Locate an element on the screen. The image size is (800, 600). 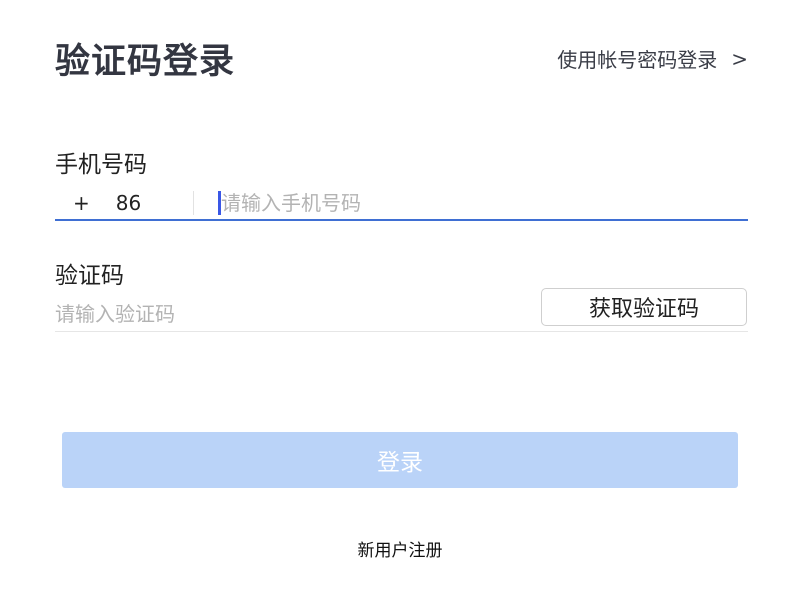
chevron-right-icon: > is located at coordinates (739, 58).